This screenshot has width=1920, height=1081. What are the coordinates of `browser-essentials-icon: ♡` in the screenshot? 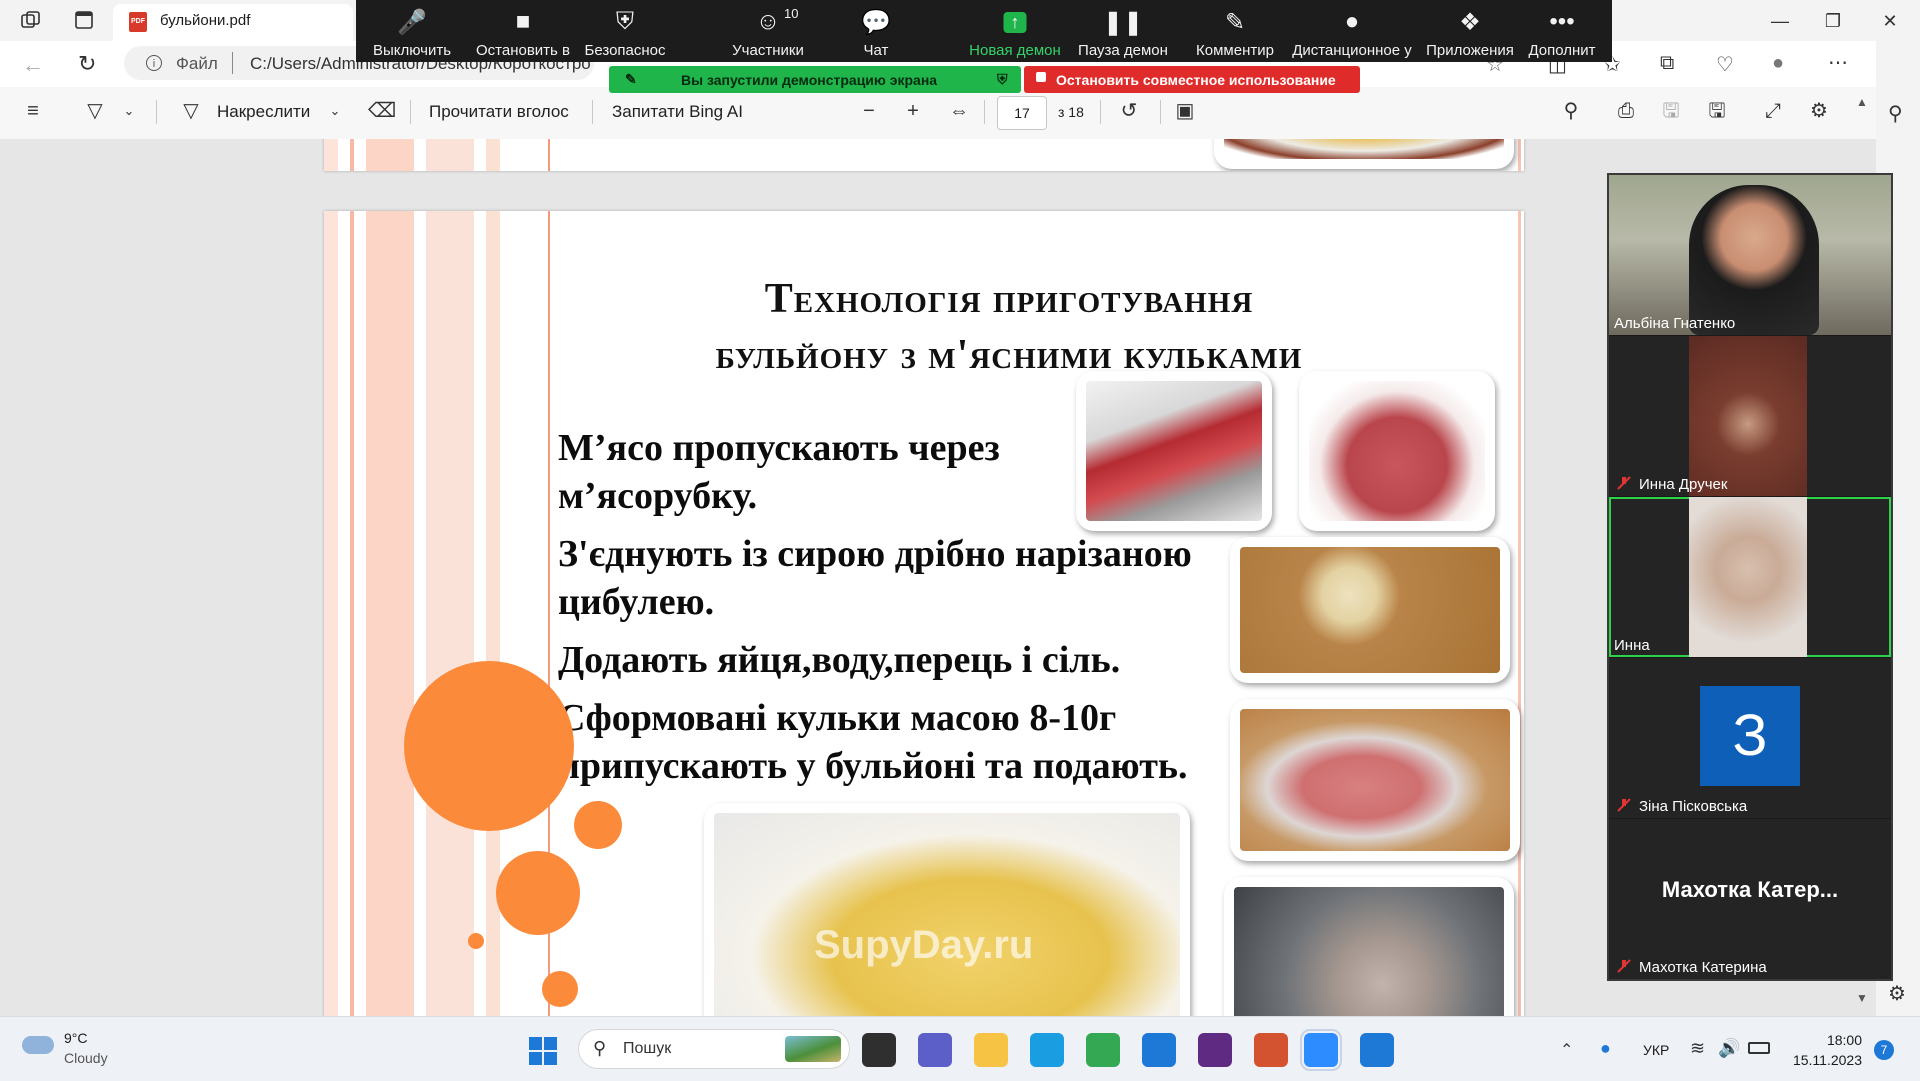 It's located at (1725, 64).